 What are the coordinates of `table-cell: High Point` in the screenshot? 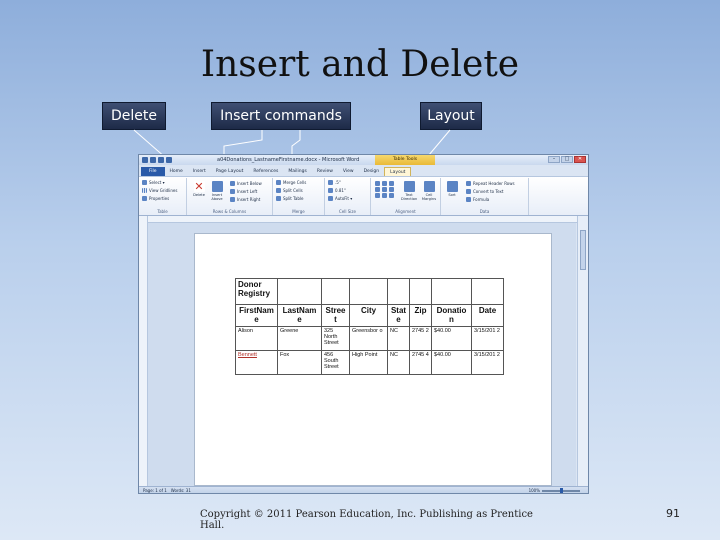 It's located at (368, 362).